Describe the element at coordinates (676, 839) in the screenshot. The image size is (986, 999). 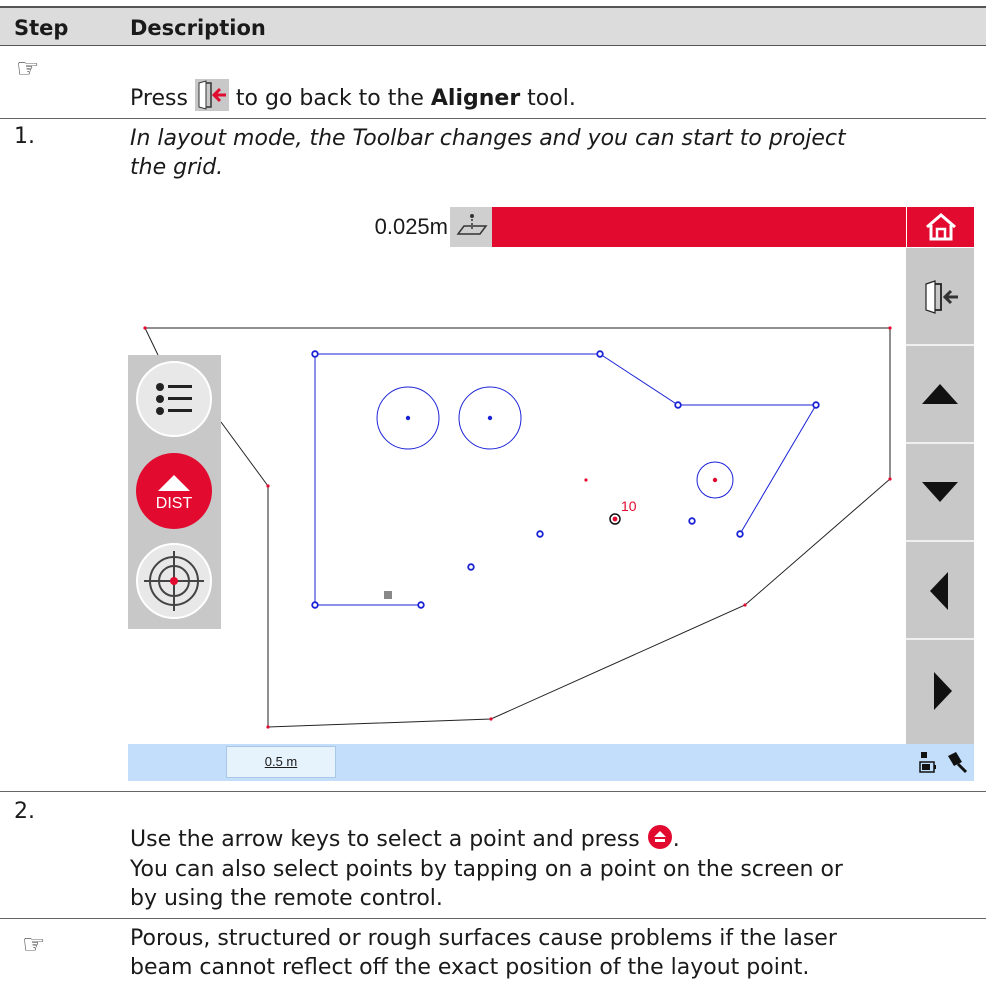
I see `step2-line1b: .` at that location.